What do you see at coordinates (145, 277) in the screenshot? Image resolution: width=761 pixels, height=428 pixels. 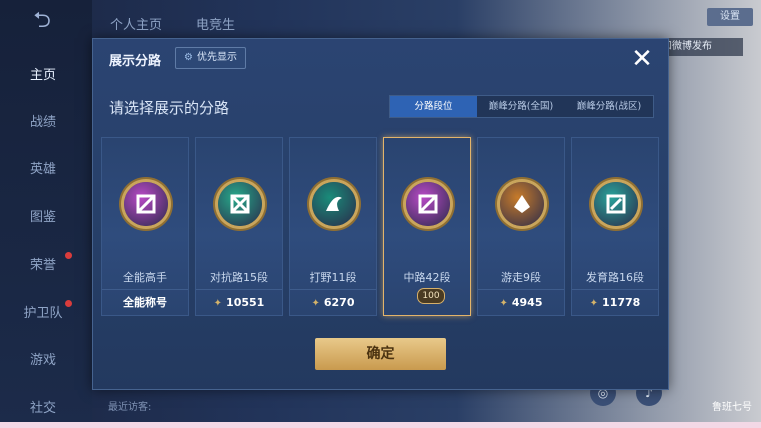 I see `lane-card-name: 全能高手` at bounding box center [145, 277].